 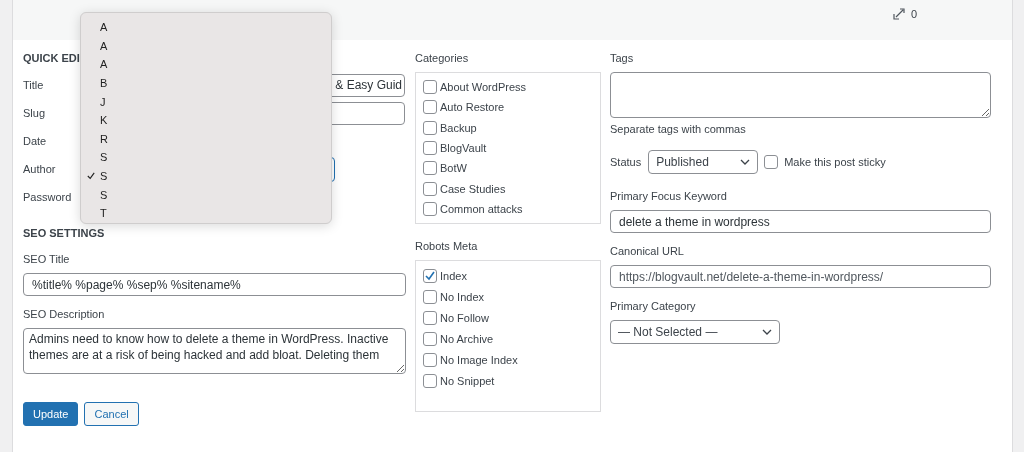 I want to click on checkbox-label: BlogVault, so click(x=463, y=148).